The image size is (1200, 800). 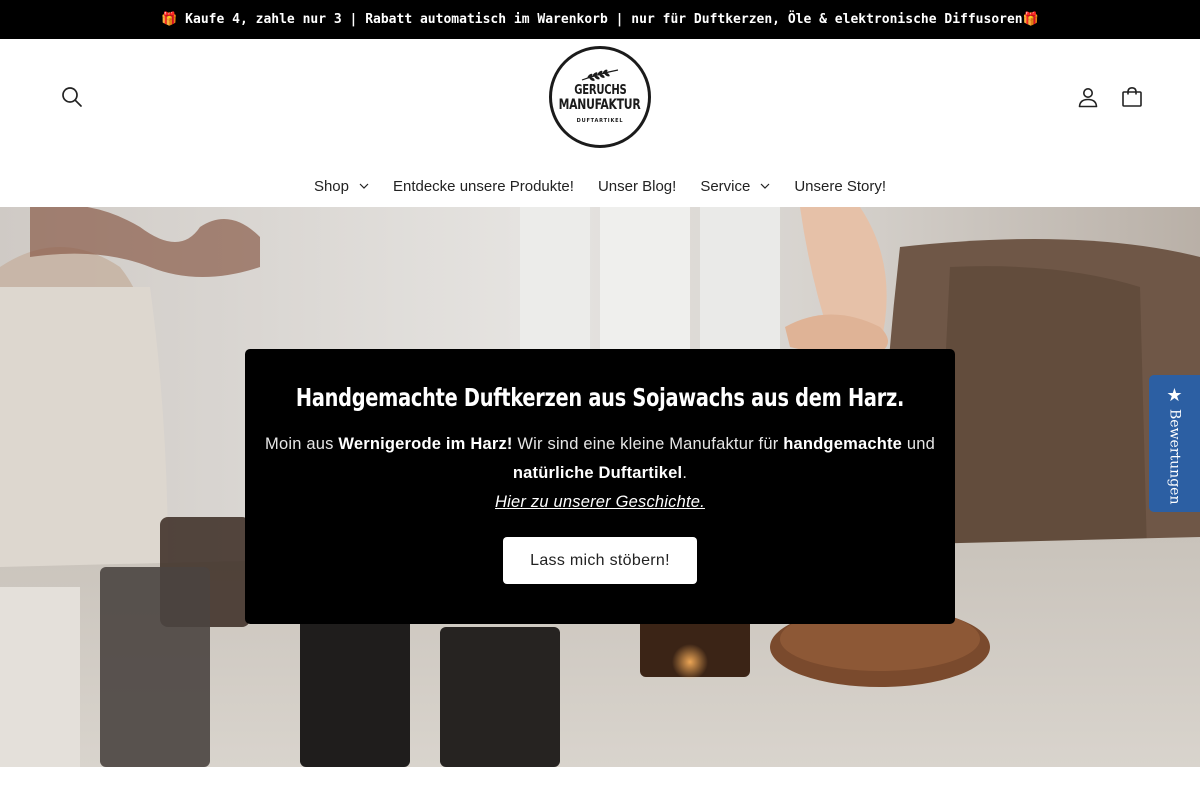 What do you see at coordinates (725, 186) in the screenshot?
I see `nav-item-label: Service` at bounding box center [725, 186].